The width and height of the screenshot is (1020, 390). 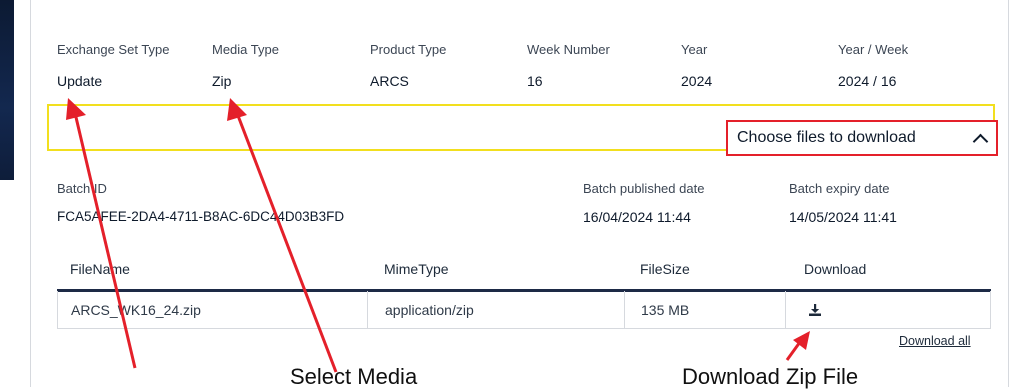 I want to click on arrow-exchange-type, so click(x=105, y=240).